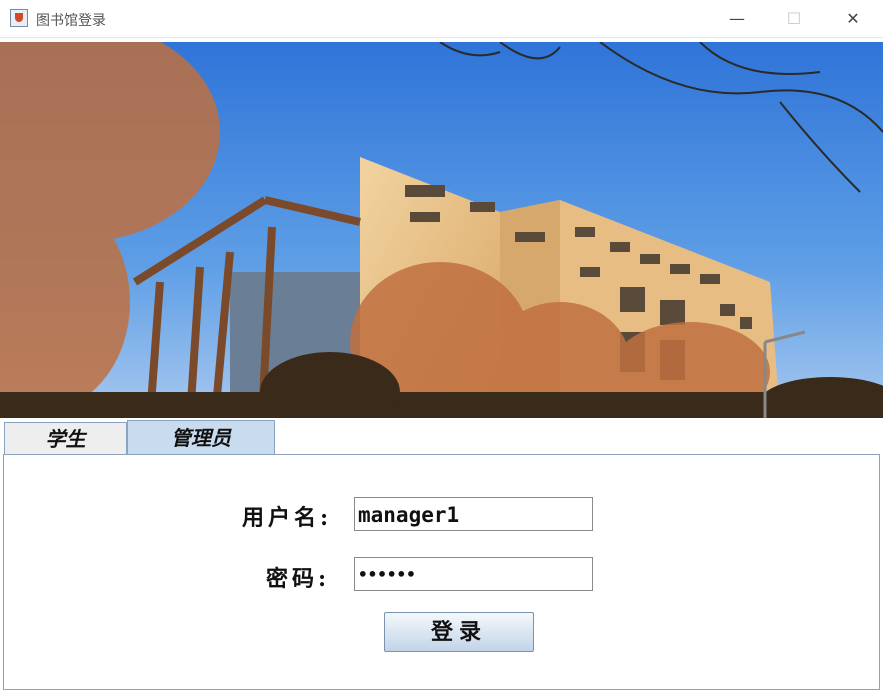 Image resolution: width=883 pixels, height=690 pixels. Describe the element at coordinates (287, 518) in the screenshot. I see `username-label: 用户名:` at that location.